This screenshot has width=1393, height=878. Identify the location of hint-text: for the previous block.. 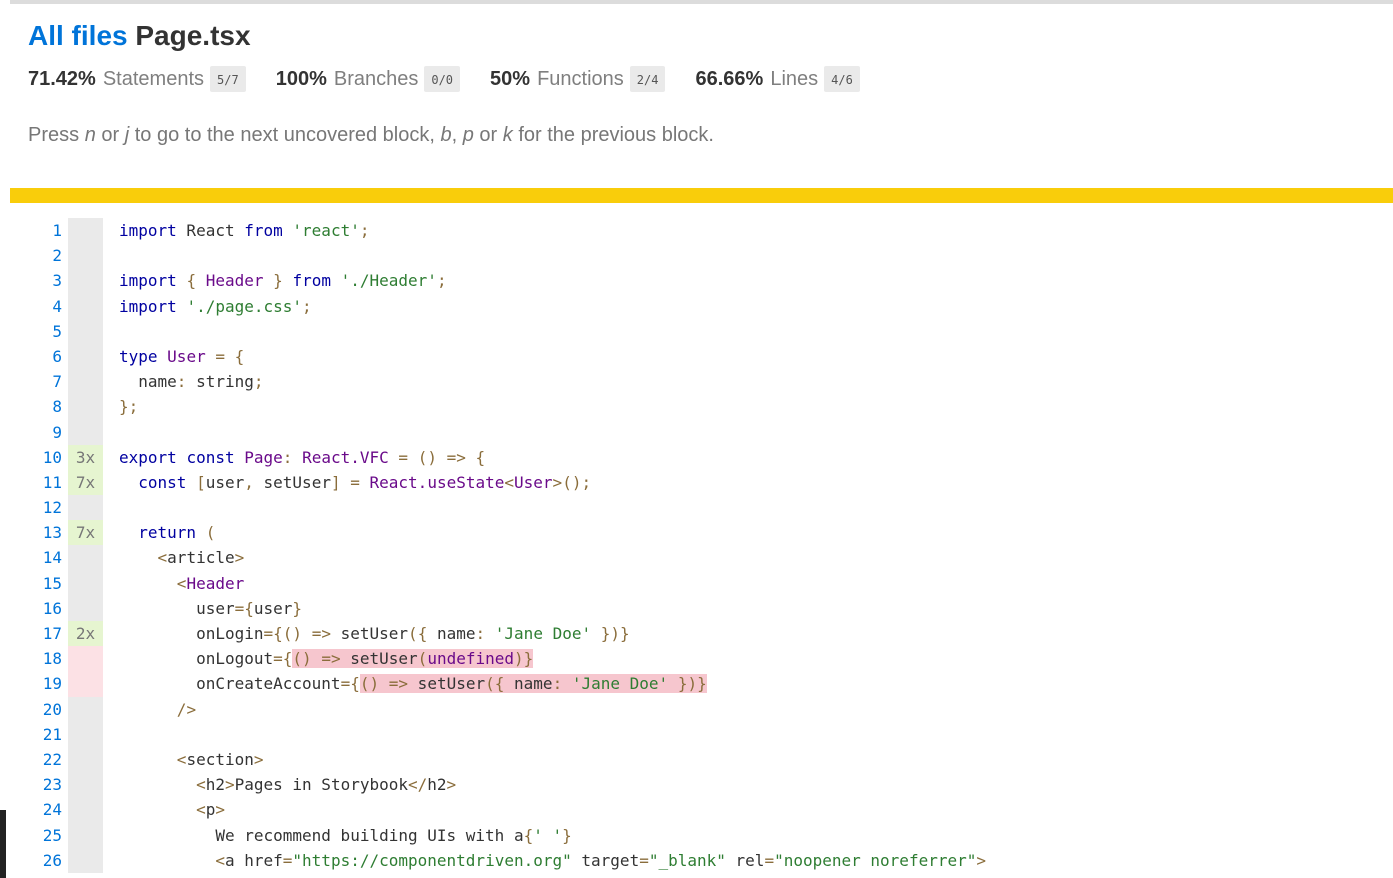
(613, 135).